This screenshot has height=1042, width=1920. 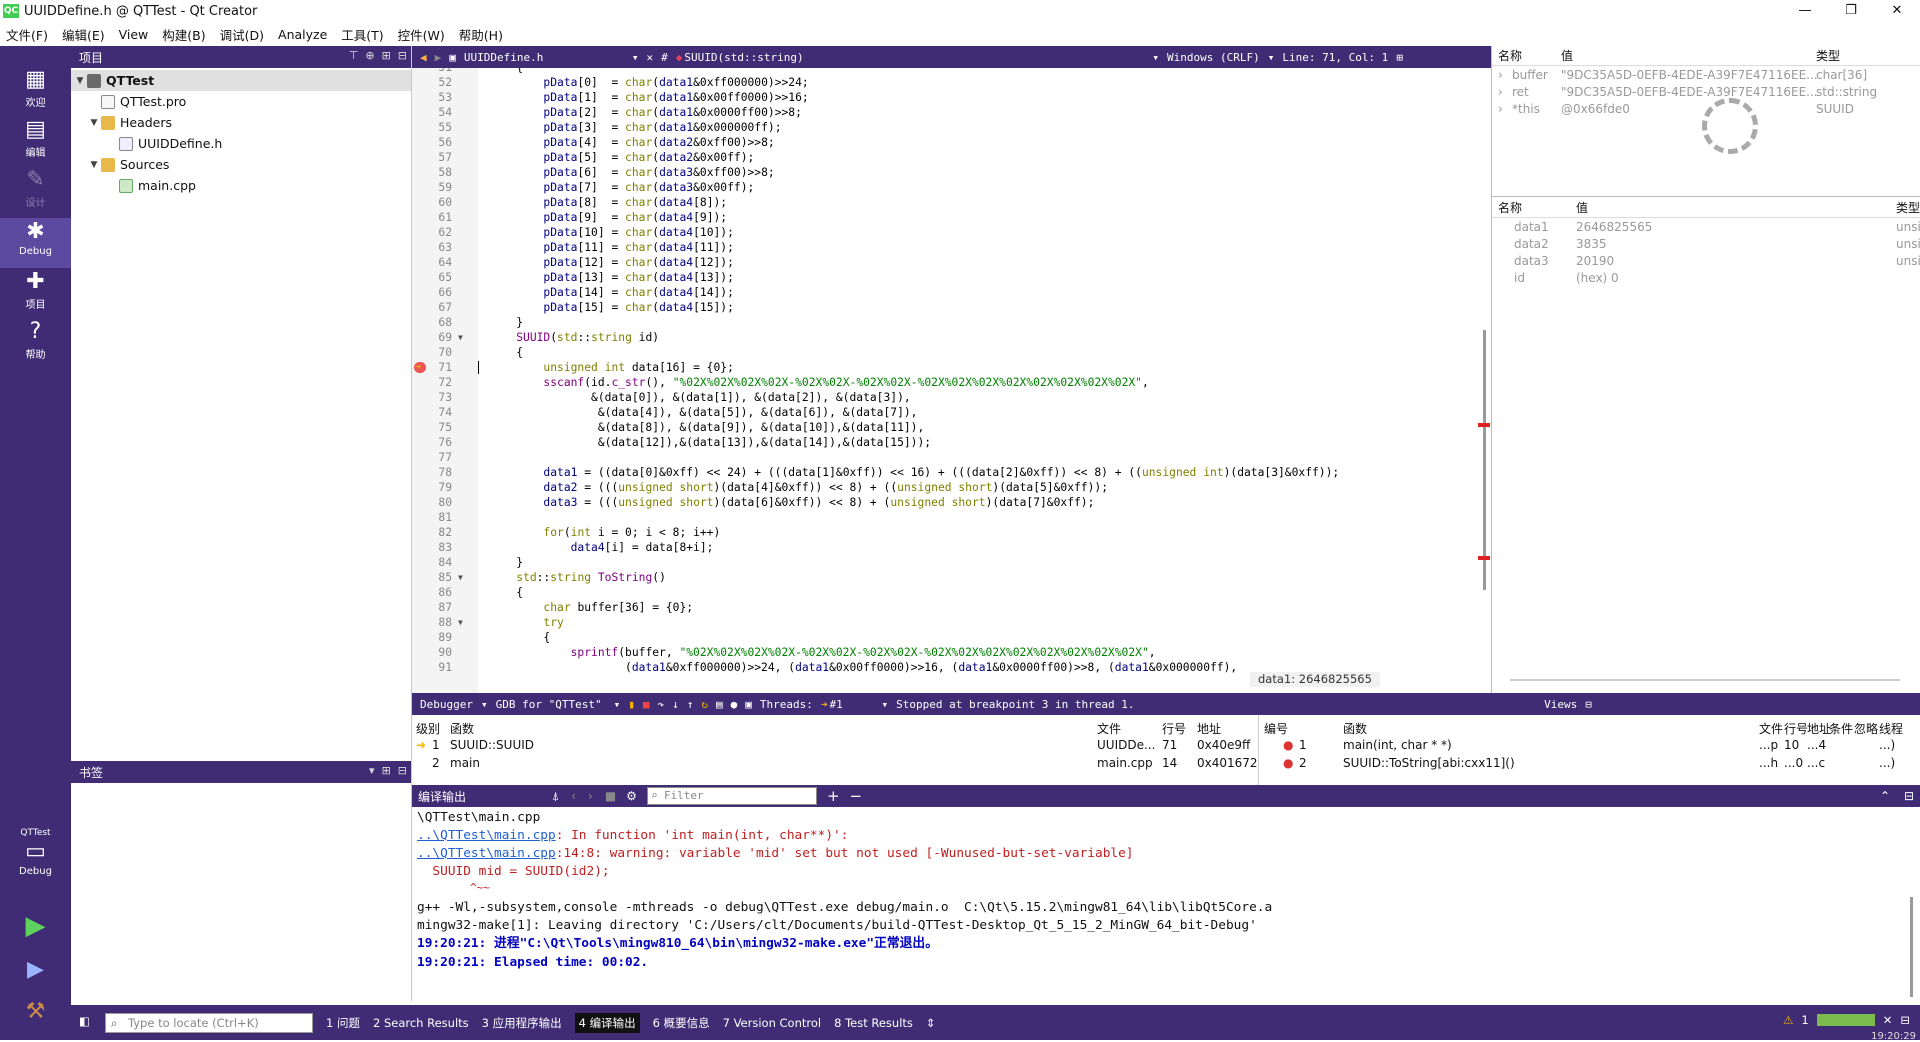 I want to click on tab-search-results: 2 Search Results, so click(x=421, y=1023).